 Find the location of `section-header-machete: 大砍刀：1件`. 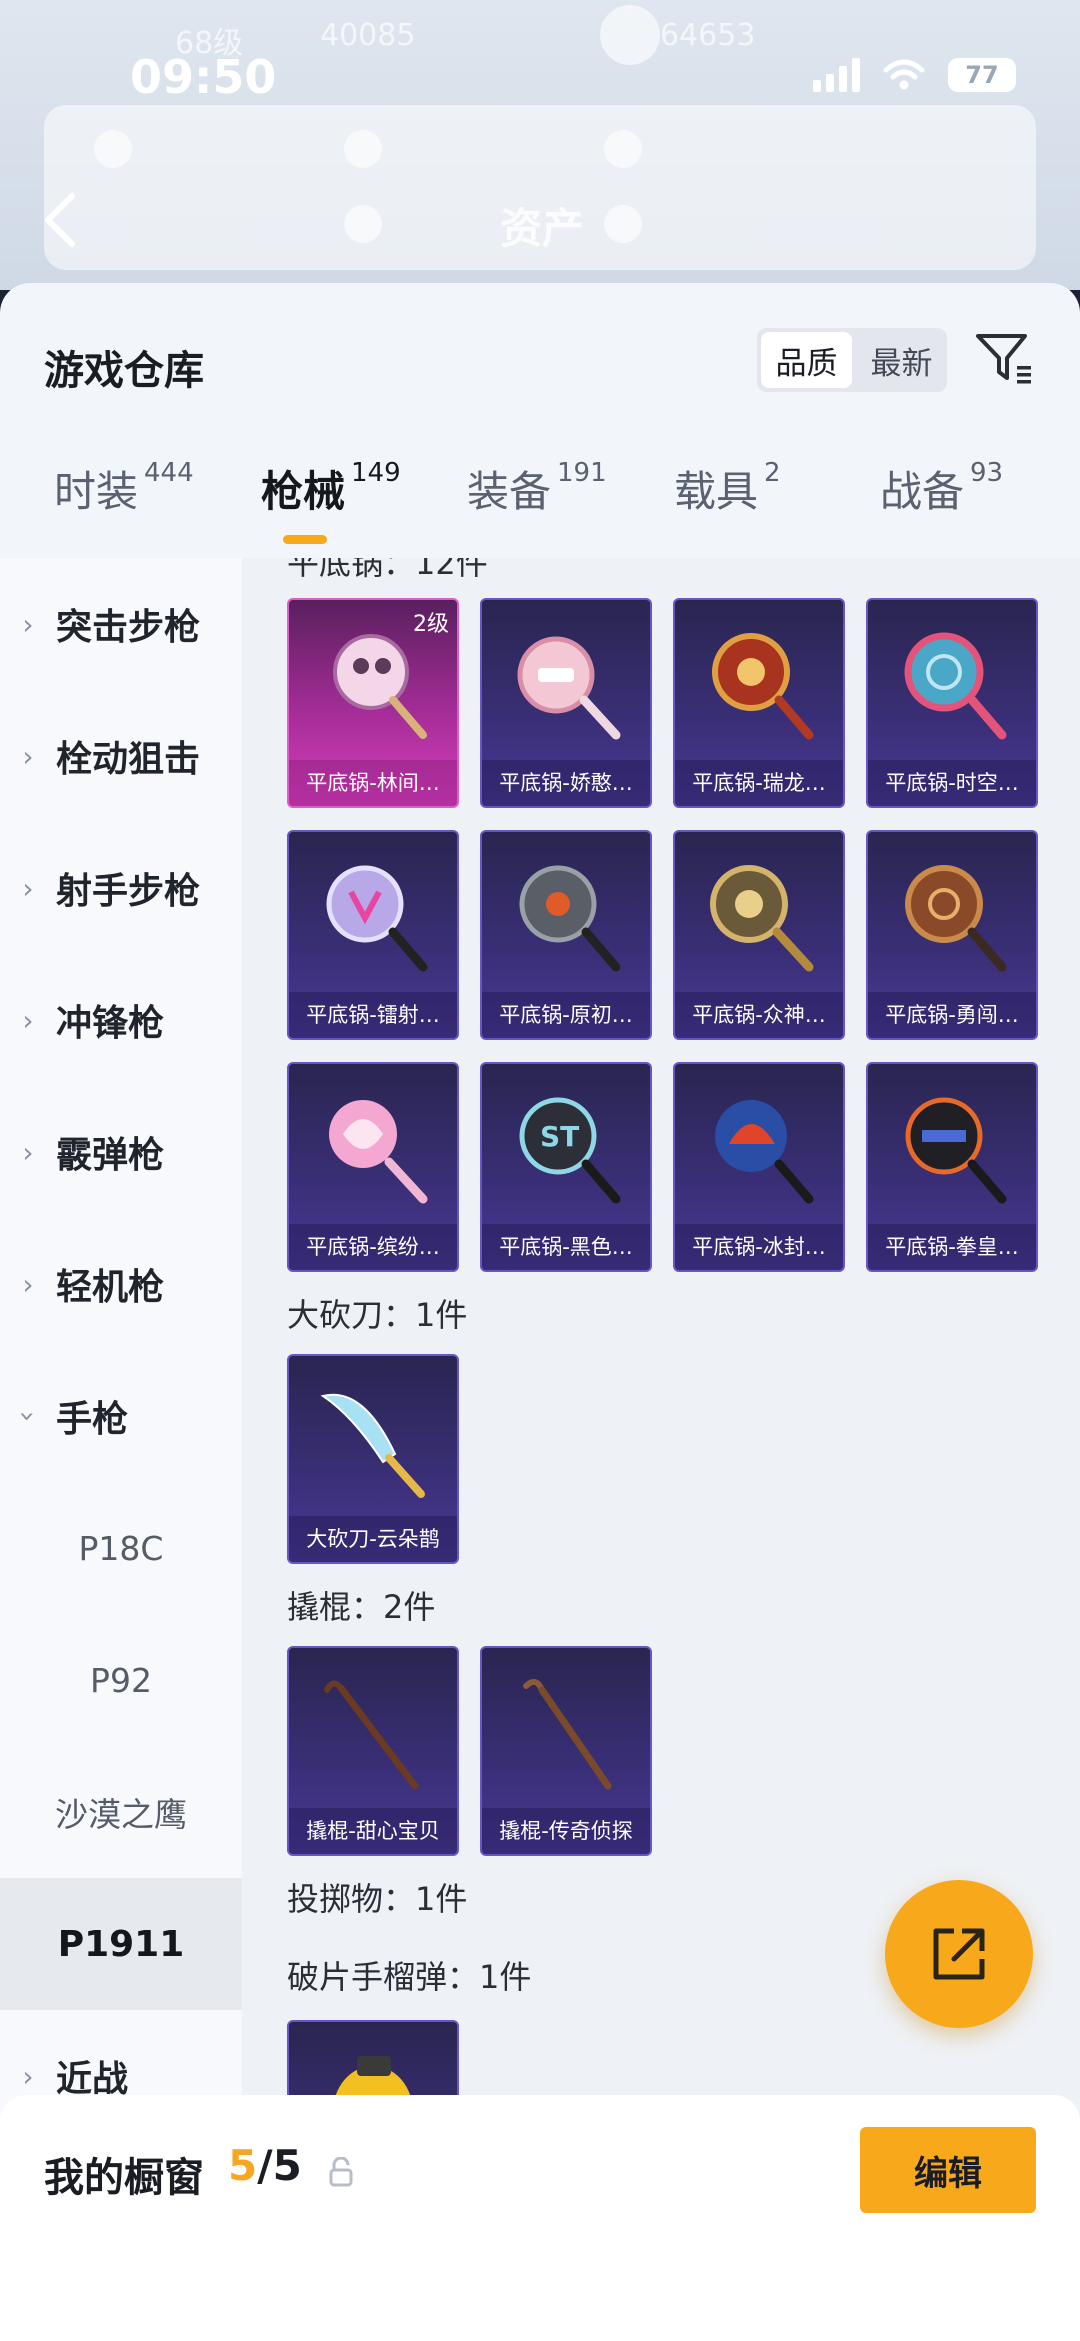

section-header-machete: 大砍刀：1件 is located at coordinates (377, 1315).